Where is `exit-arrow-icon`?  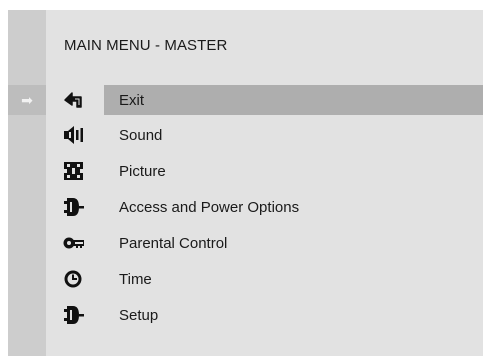
exit-arrow-icon is located at coordinates (74, 100).